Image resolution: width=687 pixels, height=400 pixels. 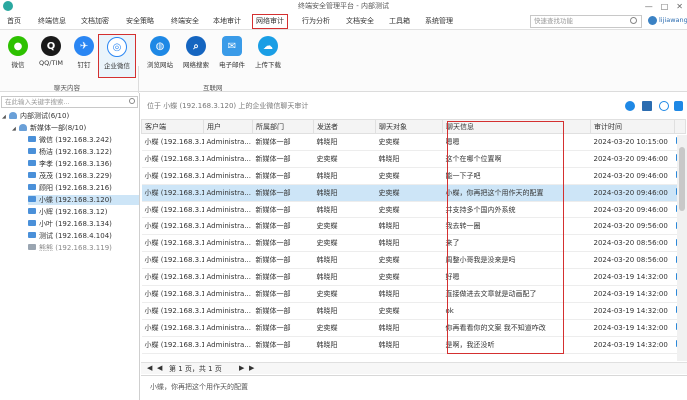 I want to click on column-header-client: 客户端, so click(x=172, y=126).